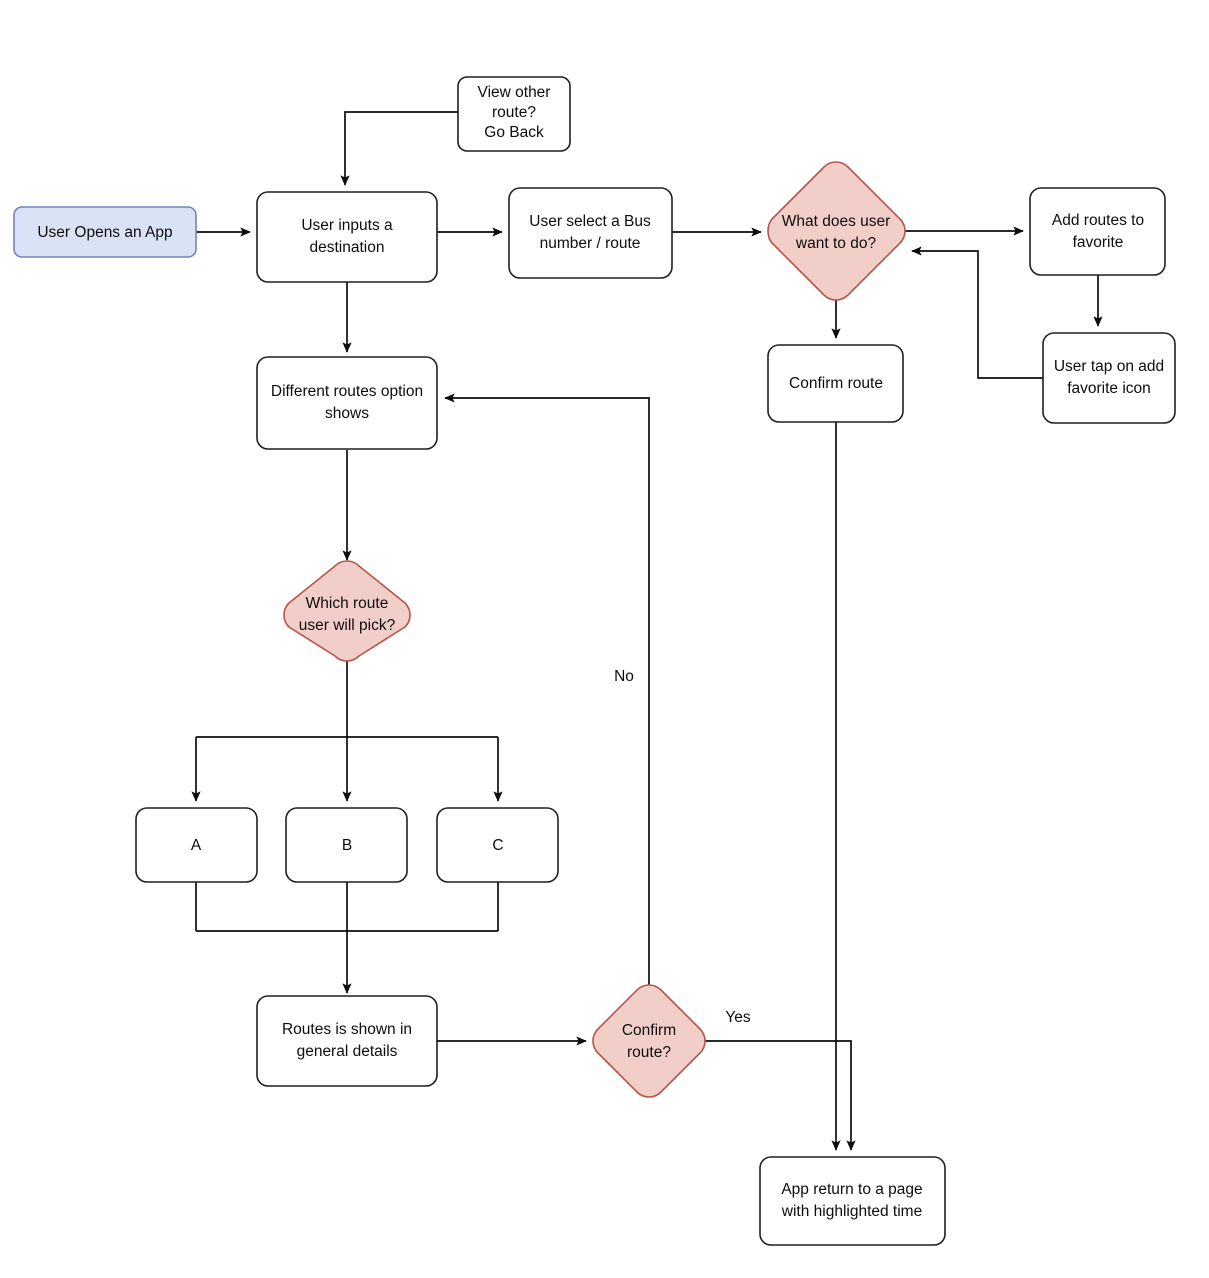 This screenshot has width=1209, height=1278. Describe the element at coordinates (347, 625) in the screenshot. I see `node-which-route-pick-label-line-1: user will pick?` at that location.